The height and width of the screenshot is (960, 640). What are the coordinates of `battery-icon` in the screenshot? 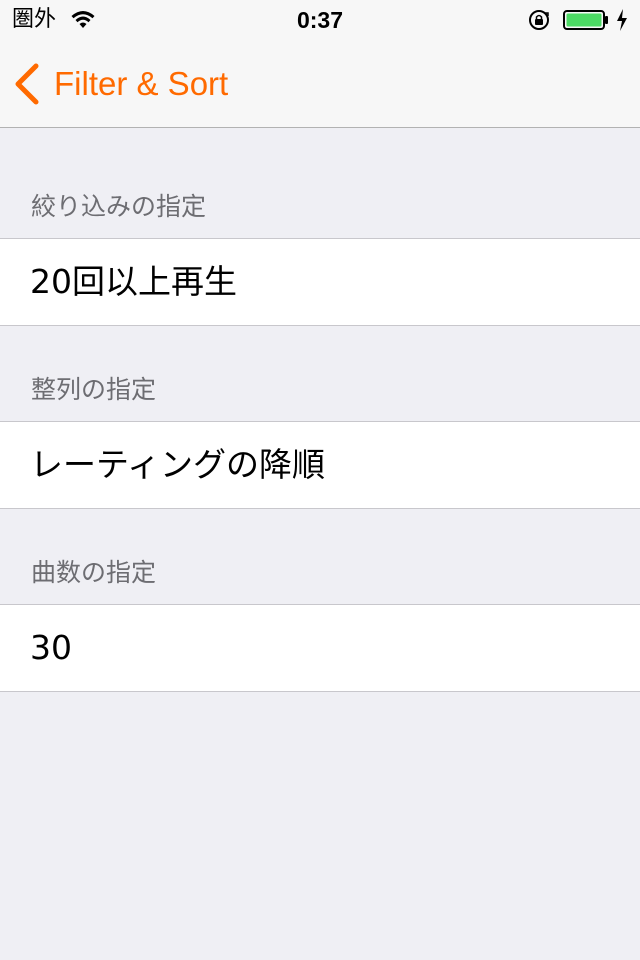 It's located at (585, 20).